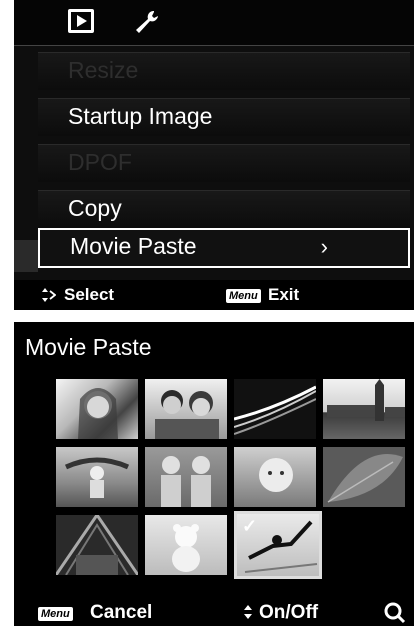 The width and height of the screenshot is (414, 626). What do you see at coordinates (95, 208) in the screenshot?
I see `menu-item-label: Copy` at bounding box center [95, 208].